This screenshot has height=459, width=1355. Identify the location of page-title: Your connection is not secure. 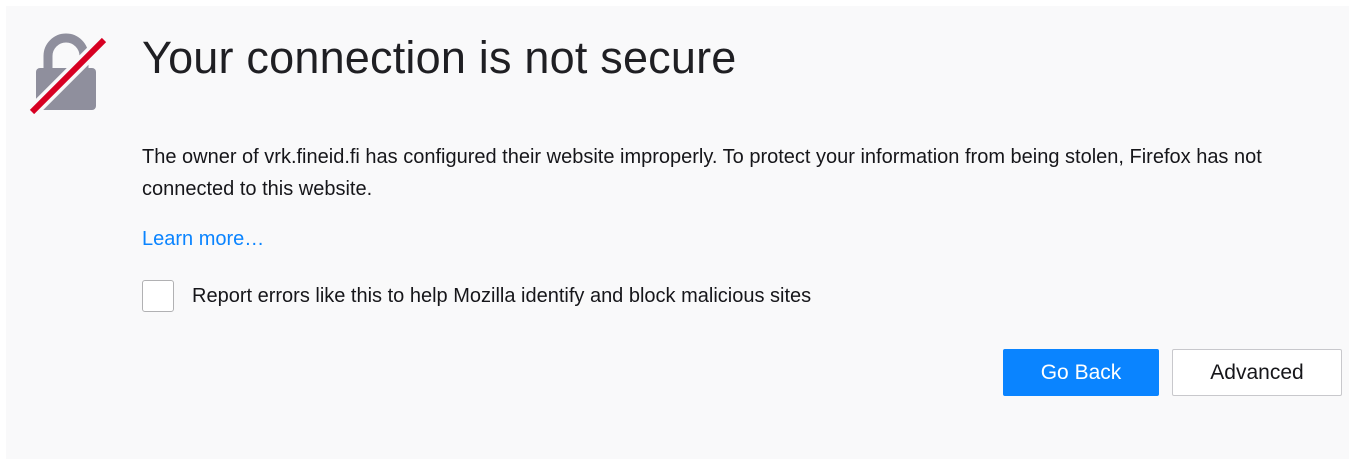
(439, 57).